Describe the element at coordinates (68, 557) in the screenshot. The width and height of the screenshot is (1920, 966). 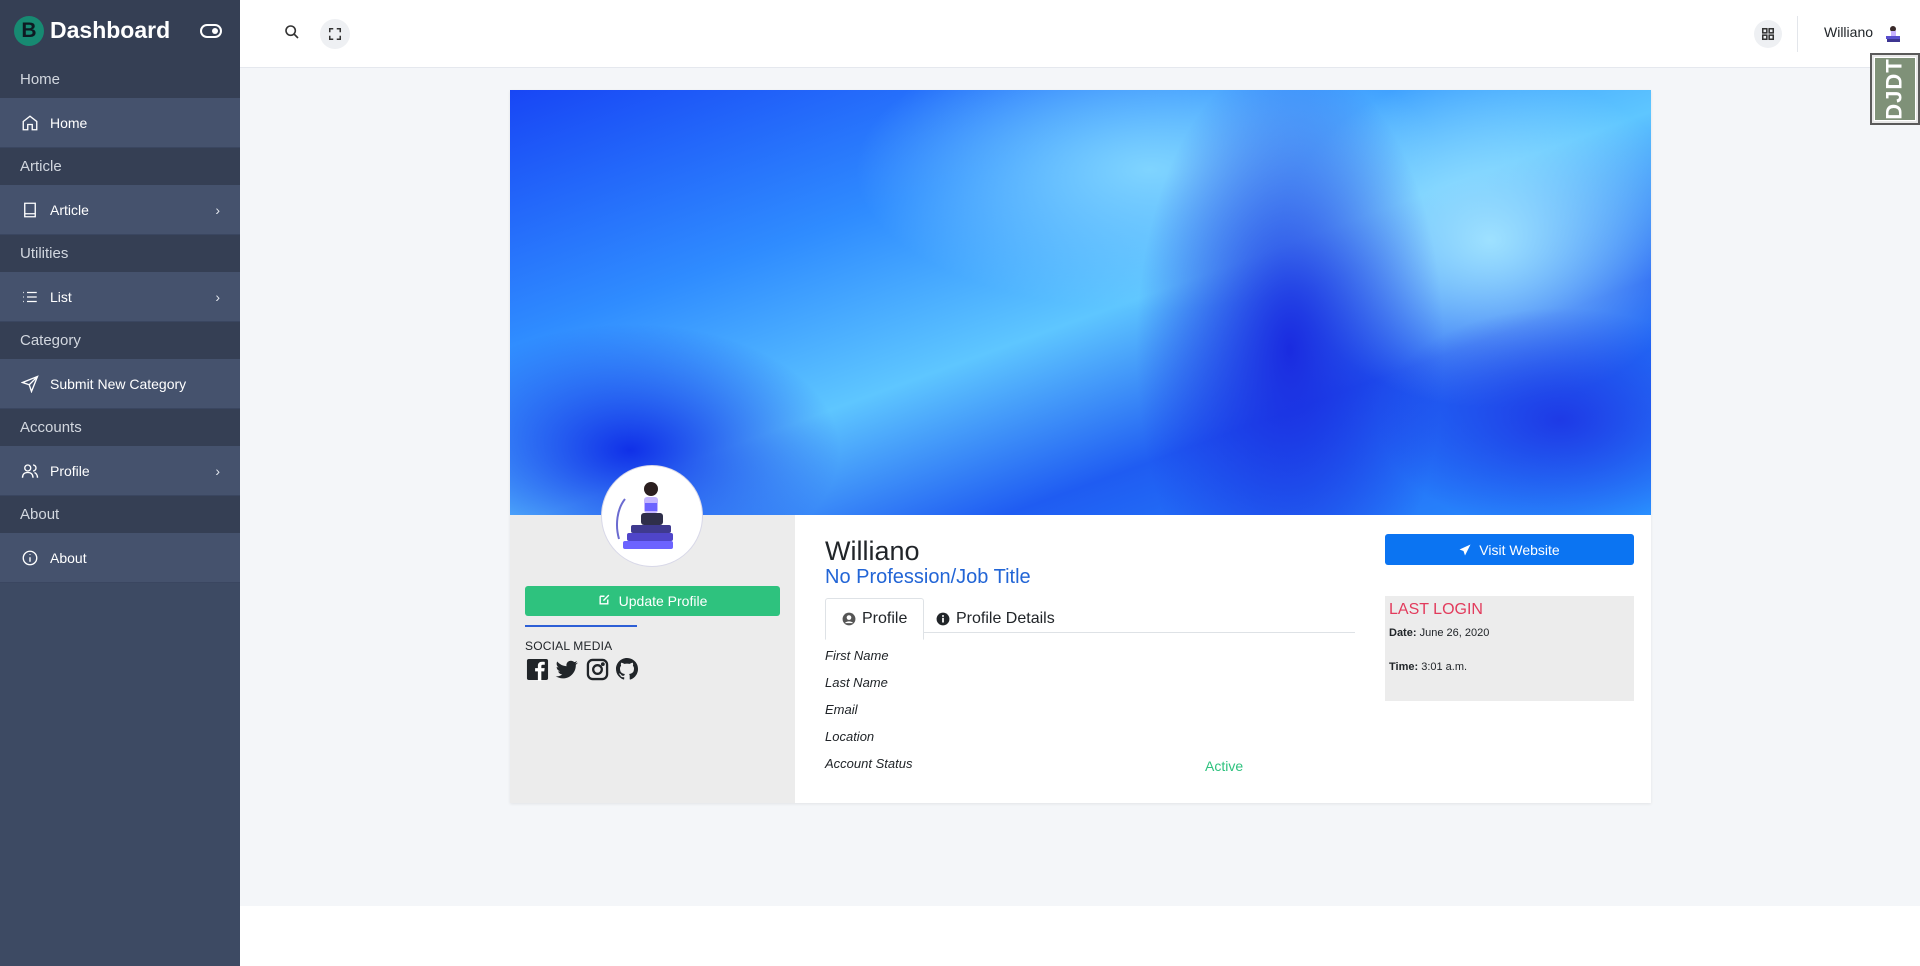
I see `sidebar-item-label: About` at that location.